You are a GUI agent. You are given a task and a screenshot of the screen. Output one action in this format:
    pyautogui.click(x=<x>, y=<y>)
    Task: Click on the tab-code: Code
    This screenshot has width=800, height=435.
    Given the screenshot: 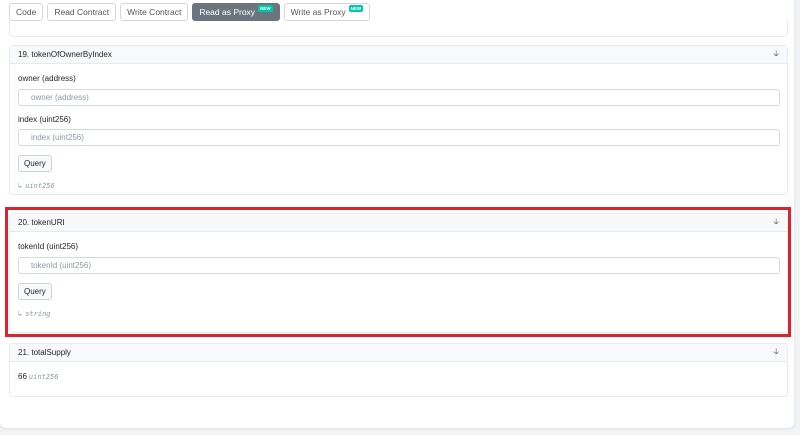 What is the action you would take?
    pyautogui.click(x=26, y=12)
    